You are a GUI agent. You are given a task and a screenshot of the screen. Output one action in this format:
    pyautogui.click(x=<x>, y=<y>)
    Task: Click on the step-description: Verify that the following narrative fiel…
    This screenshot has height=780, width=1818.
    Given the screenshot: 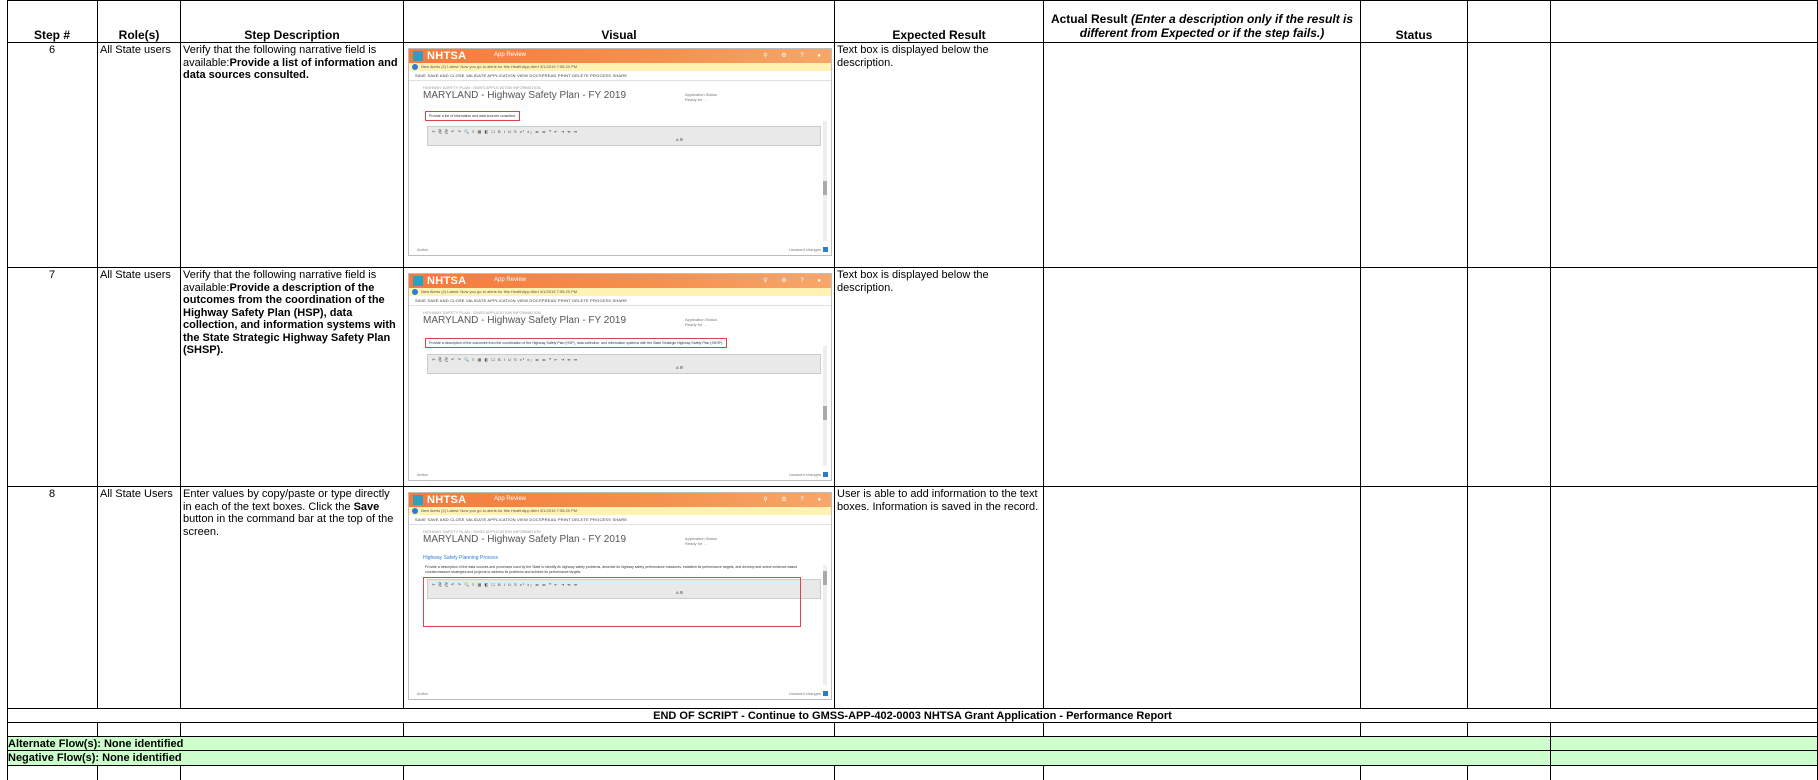 What is the action you would take?
    pyautogui.click(x=292, y=63)
    